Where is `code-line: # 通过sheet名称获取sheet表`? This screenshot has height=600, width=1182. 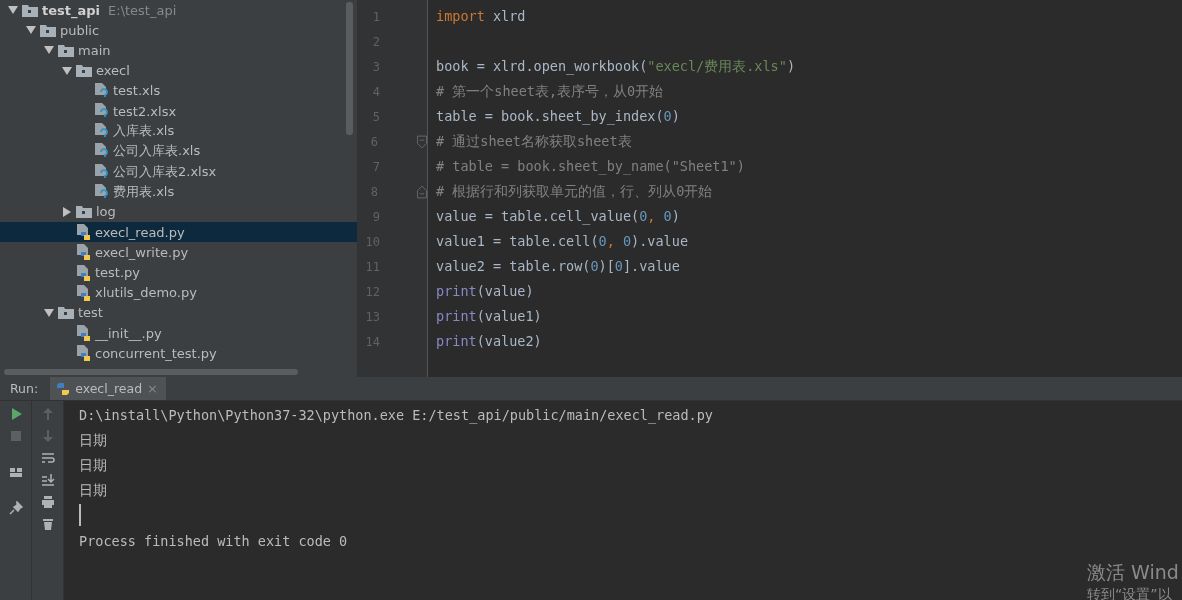 code-line: # 通过sheet名称获取sheet表 is located at coordinates (534, 141).